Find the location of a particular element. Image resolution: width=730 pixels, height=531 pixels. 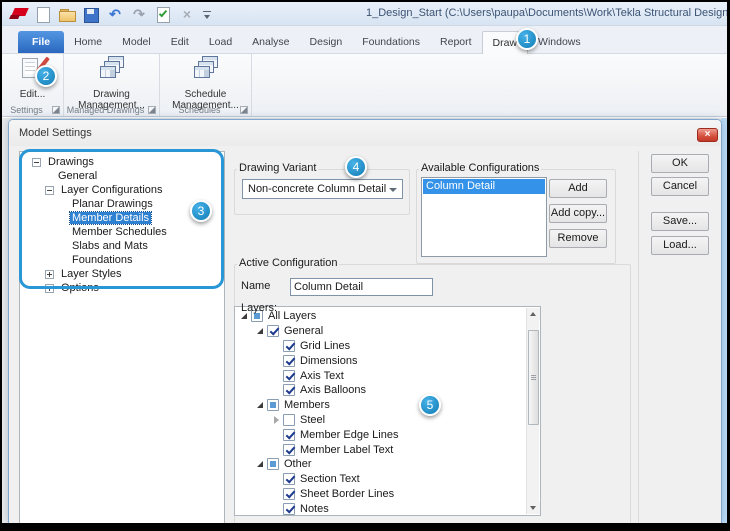

callout-1: 1 is located at coordinates (527, 39).